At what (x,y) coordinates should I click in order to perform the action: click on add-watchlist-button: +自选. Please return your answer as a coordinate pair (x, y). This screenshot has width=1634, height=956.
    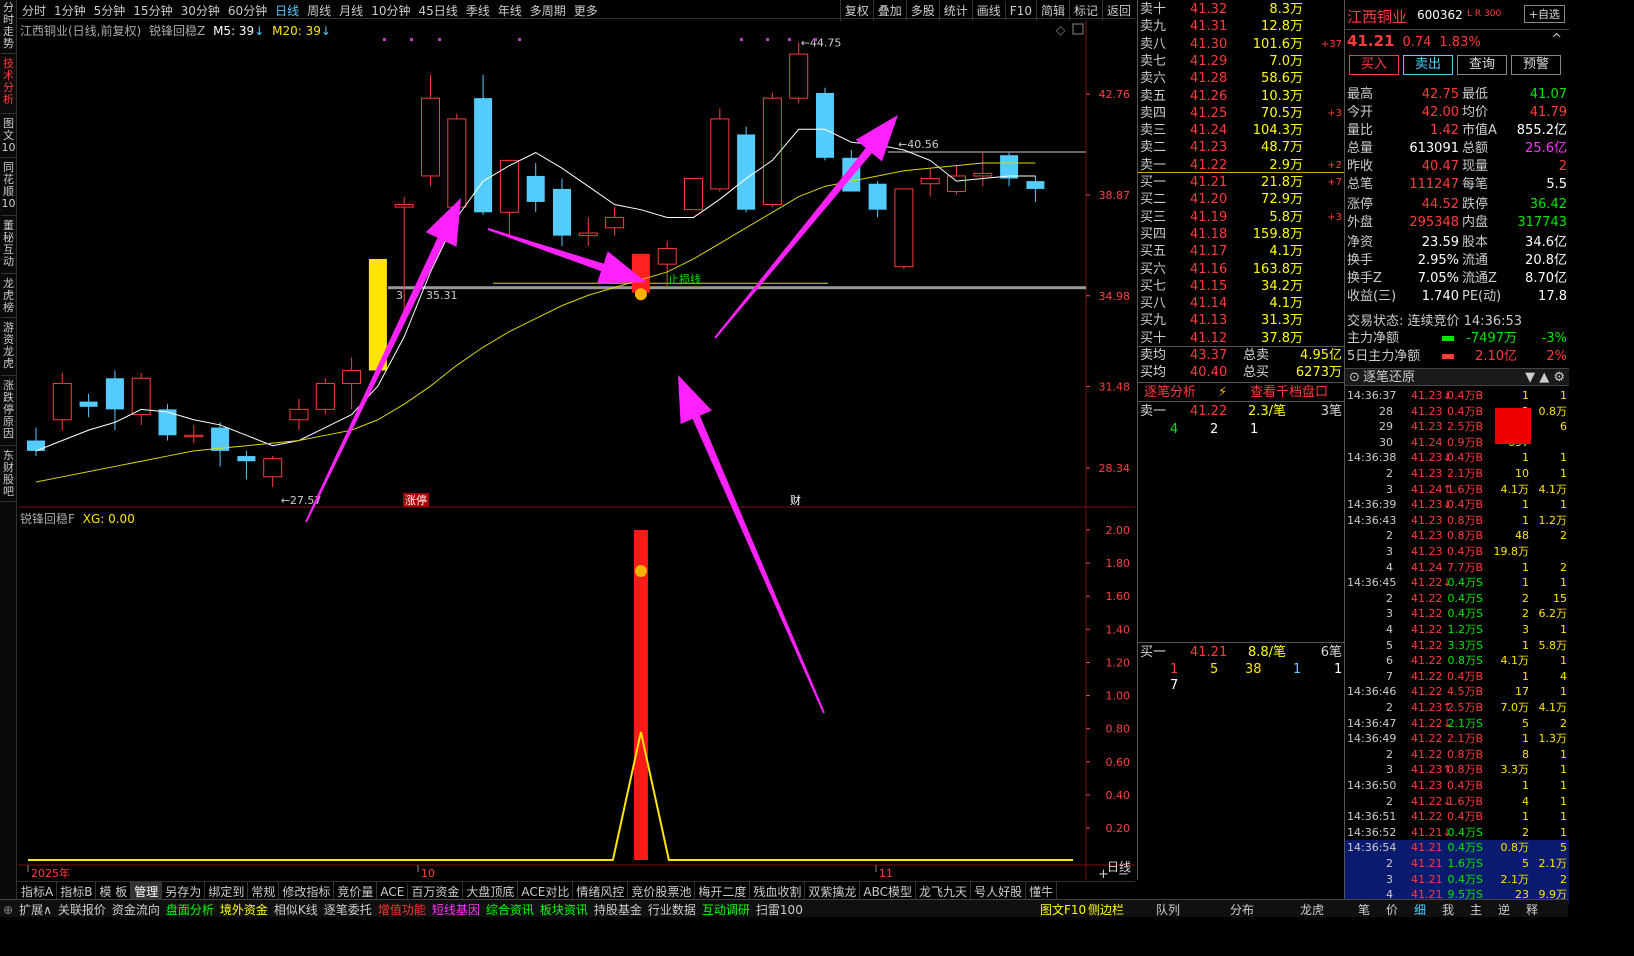
    Looking at the image, I should click on (1544, 14).